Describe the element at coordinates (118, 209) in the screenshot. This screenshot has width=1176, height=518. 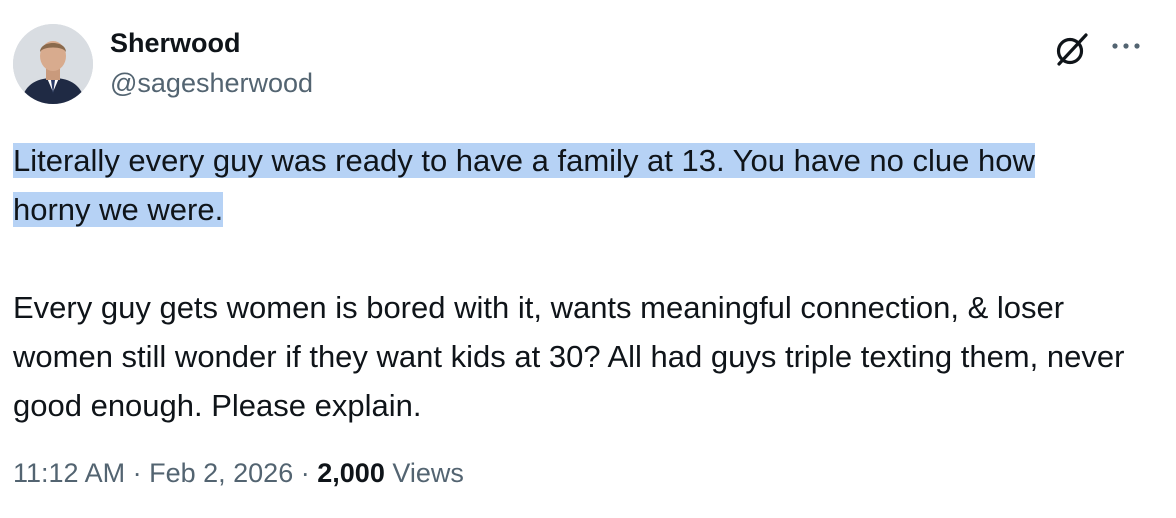
I see `selected-text-line-2: horny we were.` at that location.